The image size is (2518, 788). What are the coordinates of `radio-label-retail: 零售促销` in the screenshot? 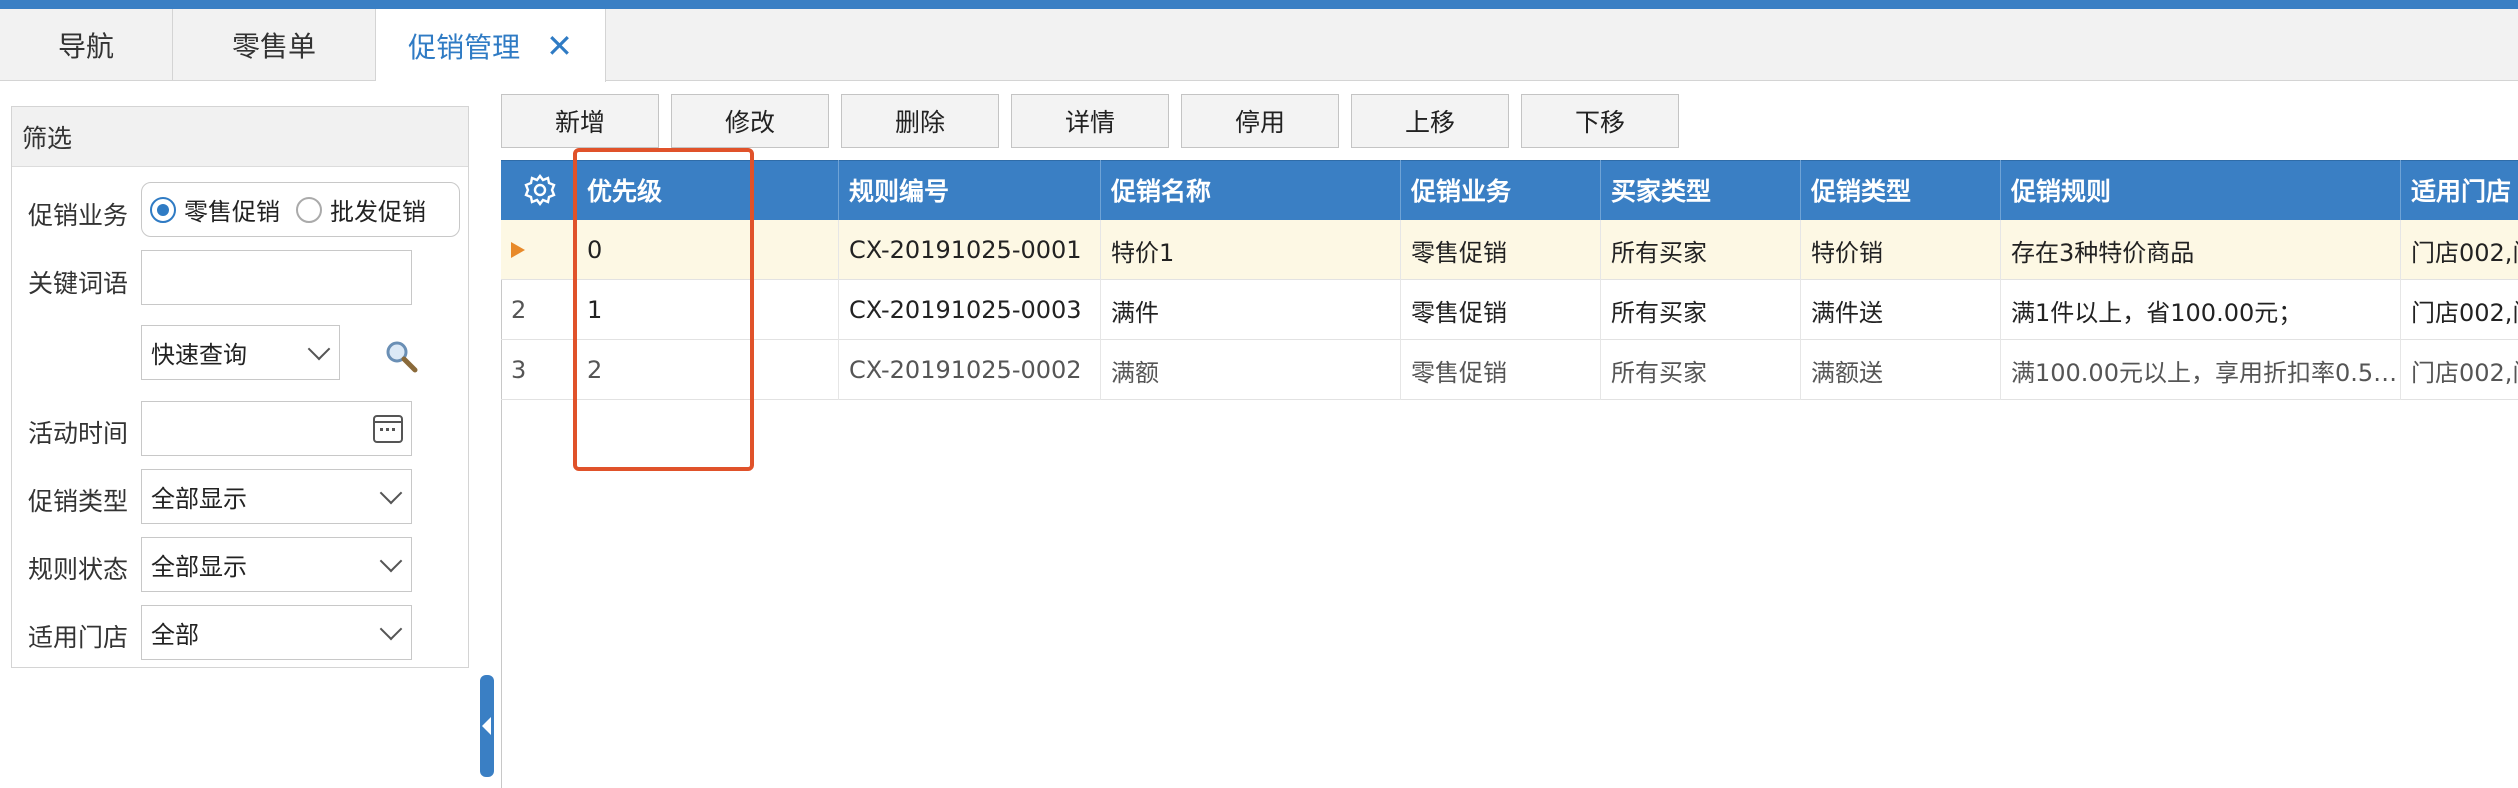 It's located at (232, 212).